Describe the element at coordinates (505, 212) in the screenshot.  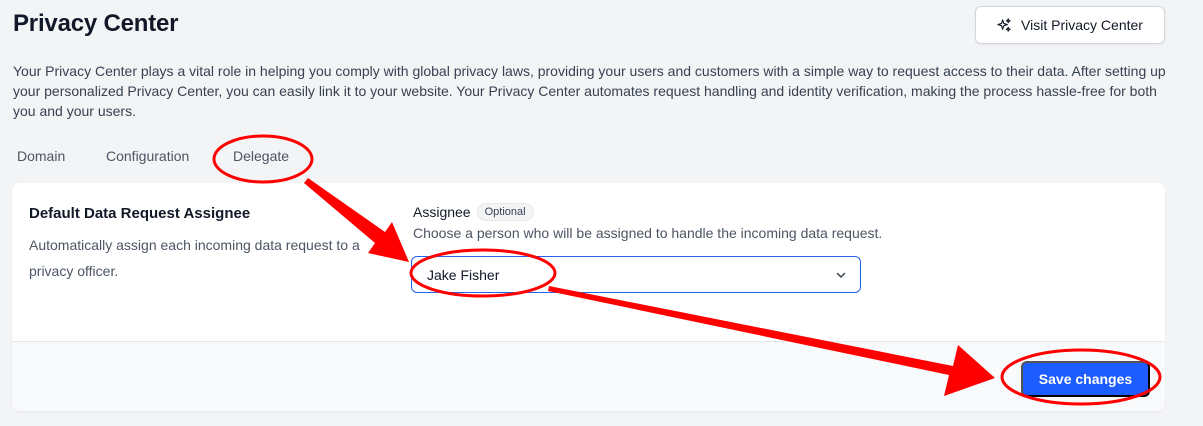
I see `optional-badge: Optional` at that location.